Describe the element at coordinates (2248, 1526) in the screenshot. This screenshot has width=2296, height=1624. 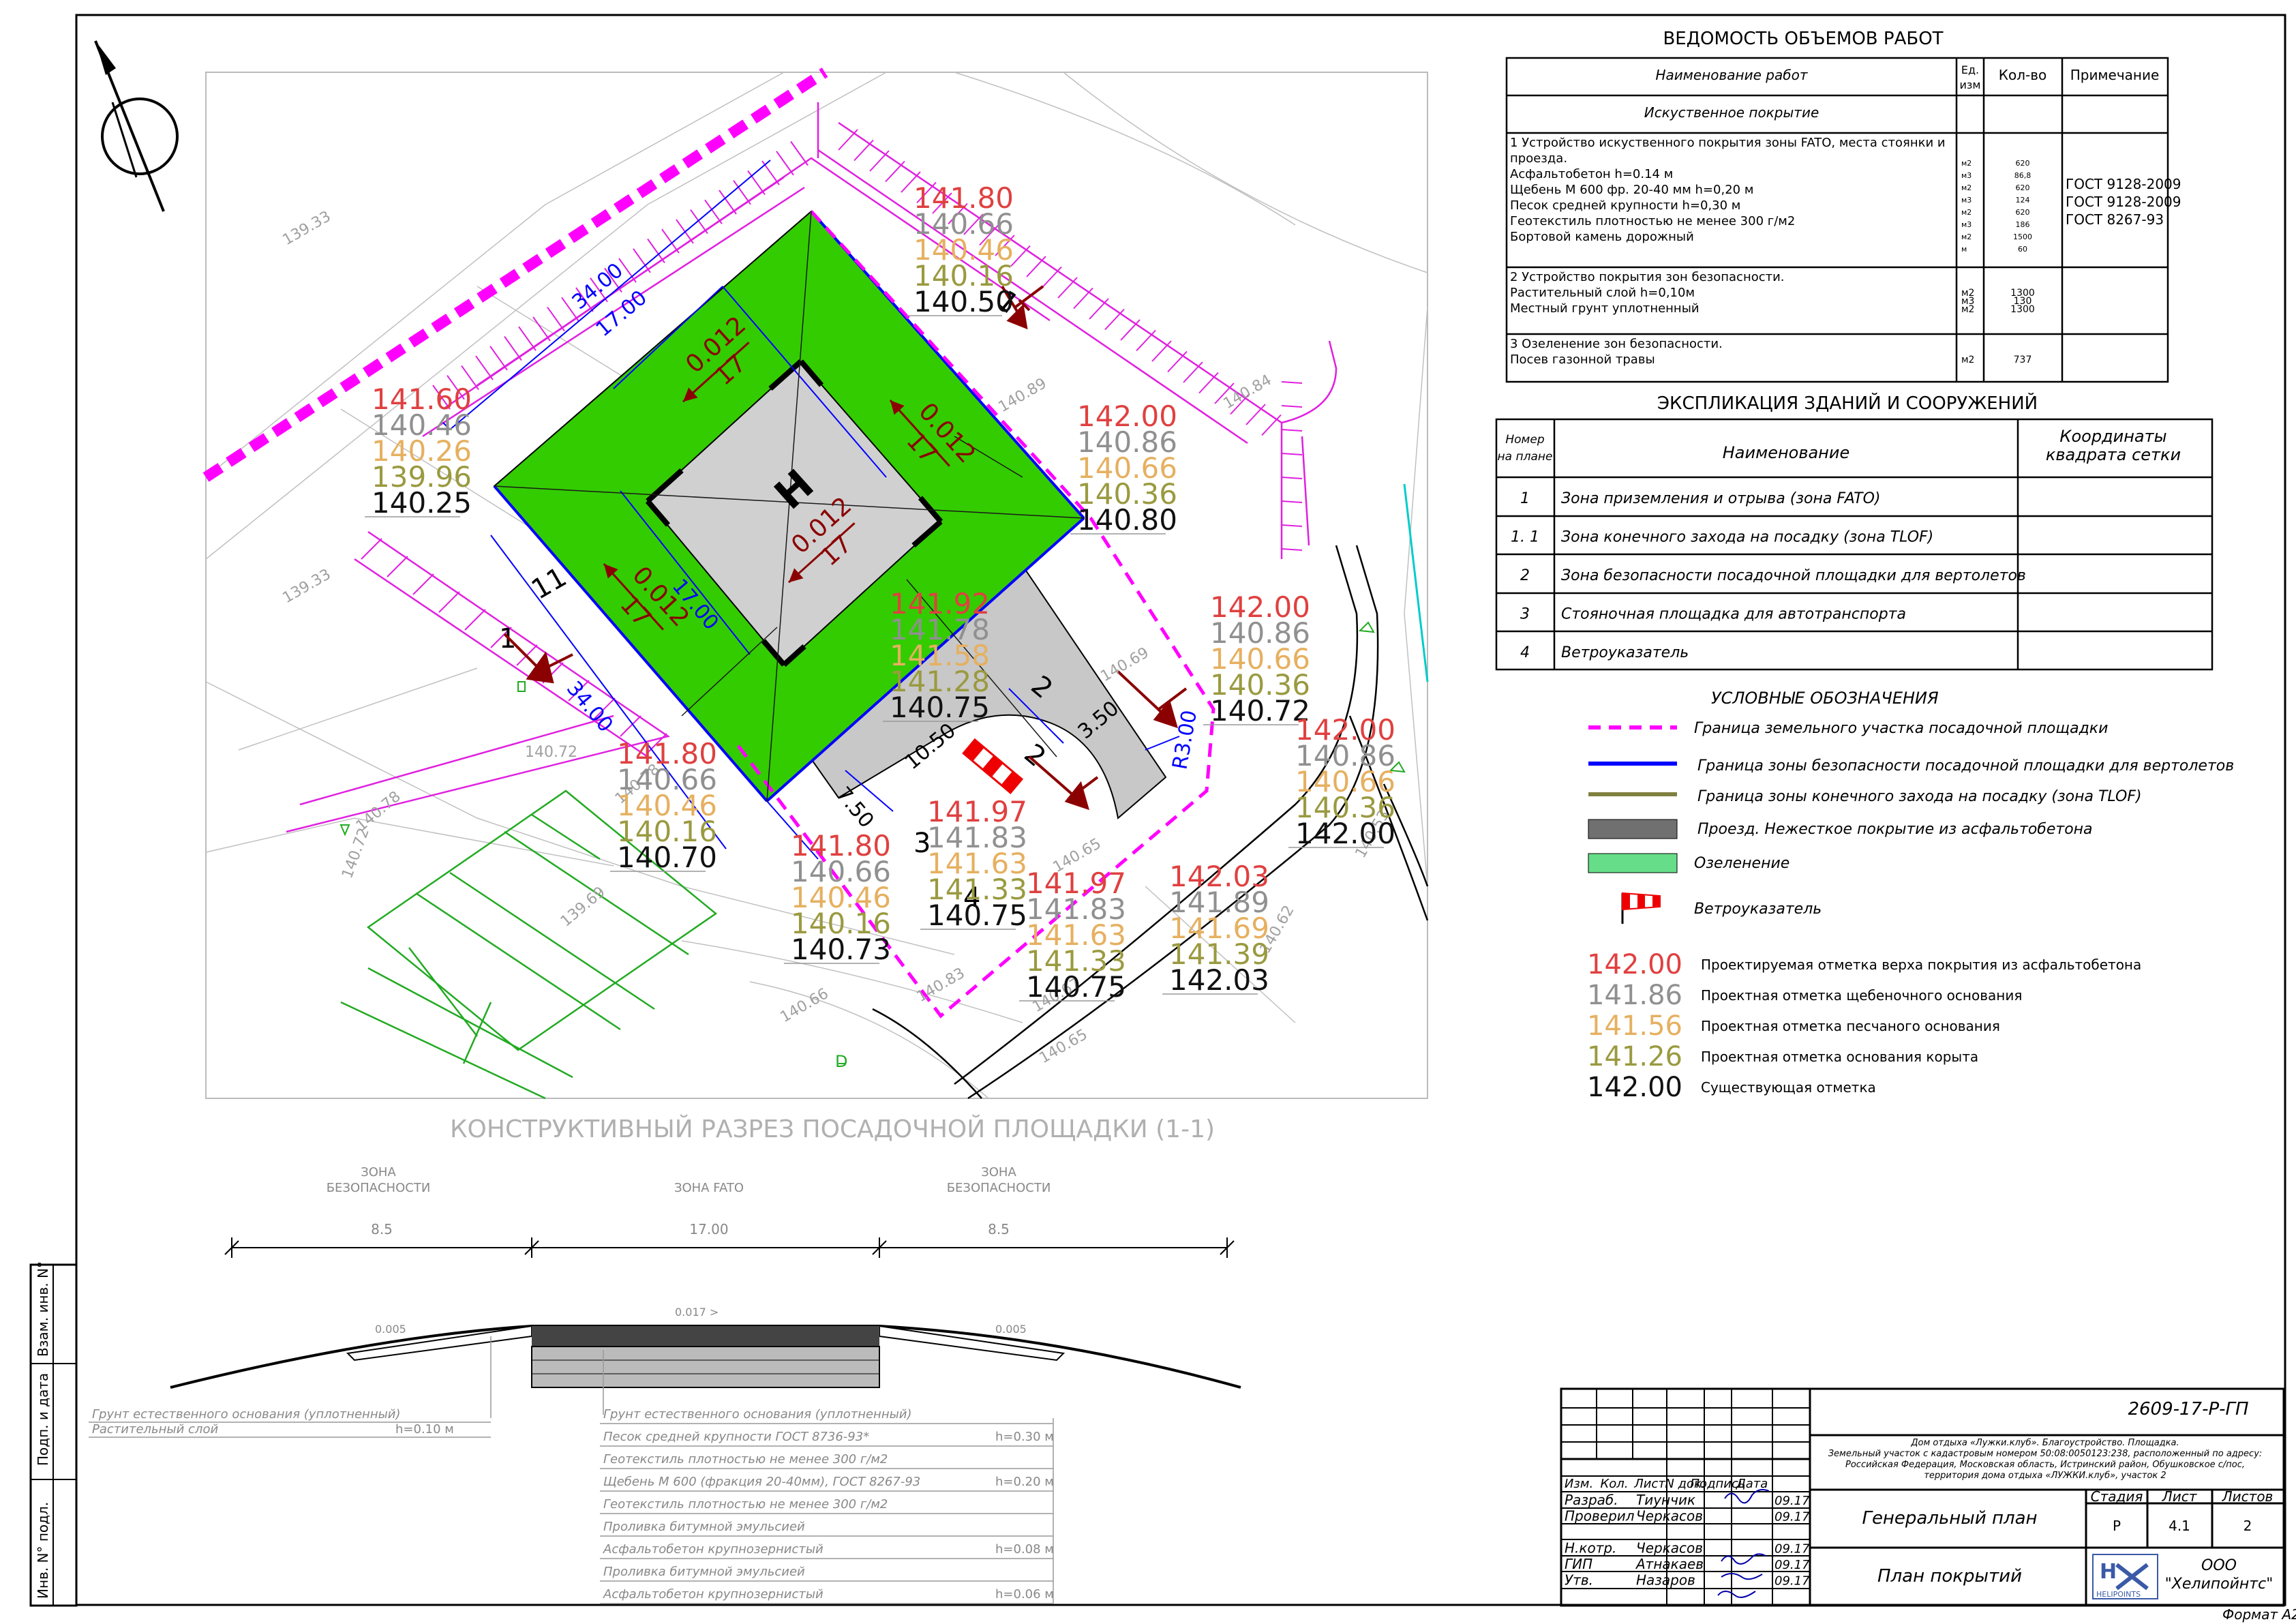
I see `stamp-sheets: 2` at that location.